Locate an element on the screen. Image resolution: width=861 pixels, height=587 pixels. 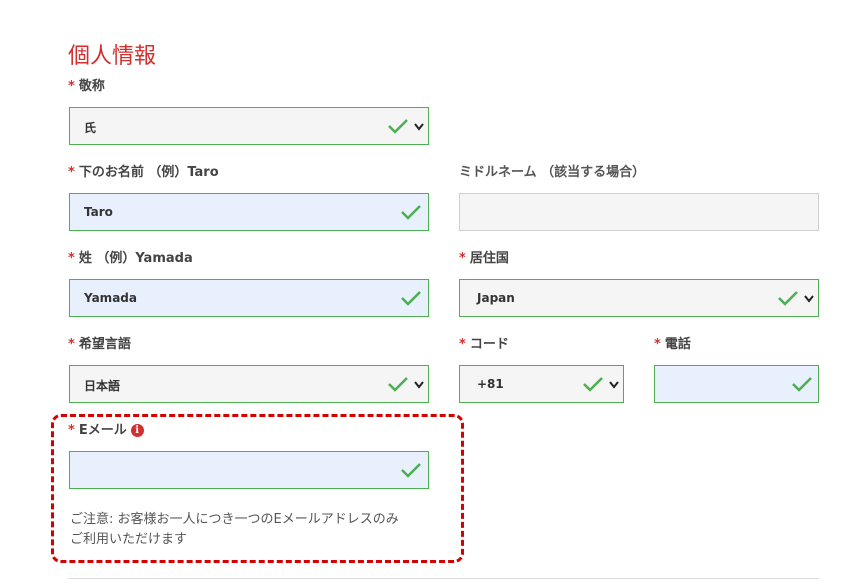
first-name-label: * 下のお名前 （例）Taro is located at coordinates (143, 172).